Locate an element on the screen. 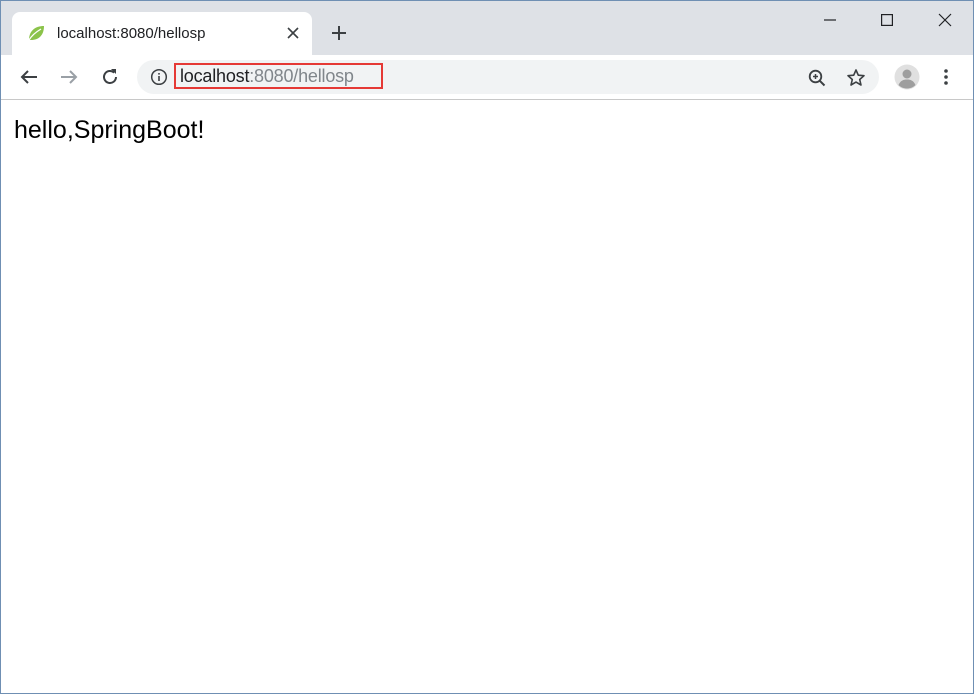 This screenshot has width=974, height=694. tab-close-icon is located at coordinates (293, 33).